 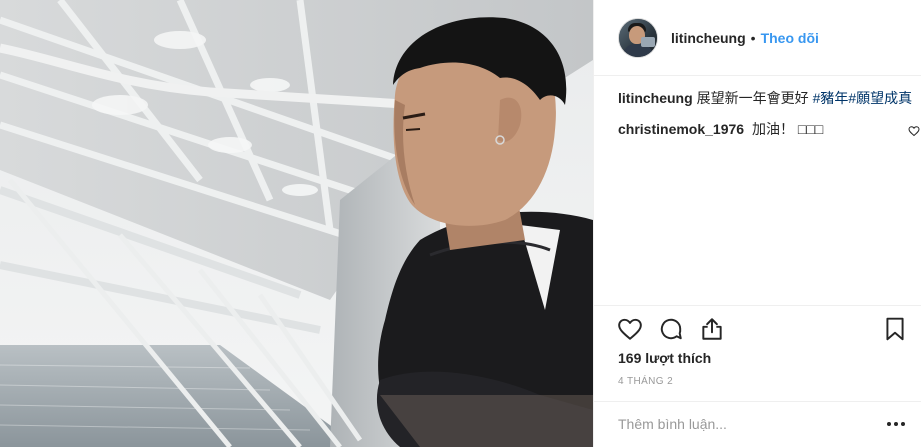 What do you see at coordinates (681, 129) in the screenshot?
I see `comment-username: christinemok_1976` at bounding box center [681, 129].